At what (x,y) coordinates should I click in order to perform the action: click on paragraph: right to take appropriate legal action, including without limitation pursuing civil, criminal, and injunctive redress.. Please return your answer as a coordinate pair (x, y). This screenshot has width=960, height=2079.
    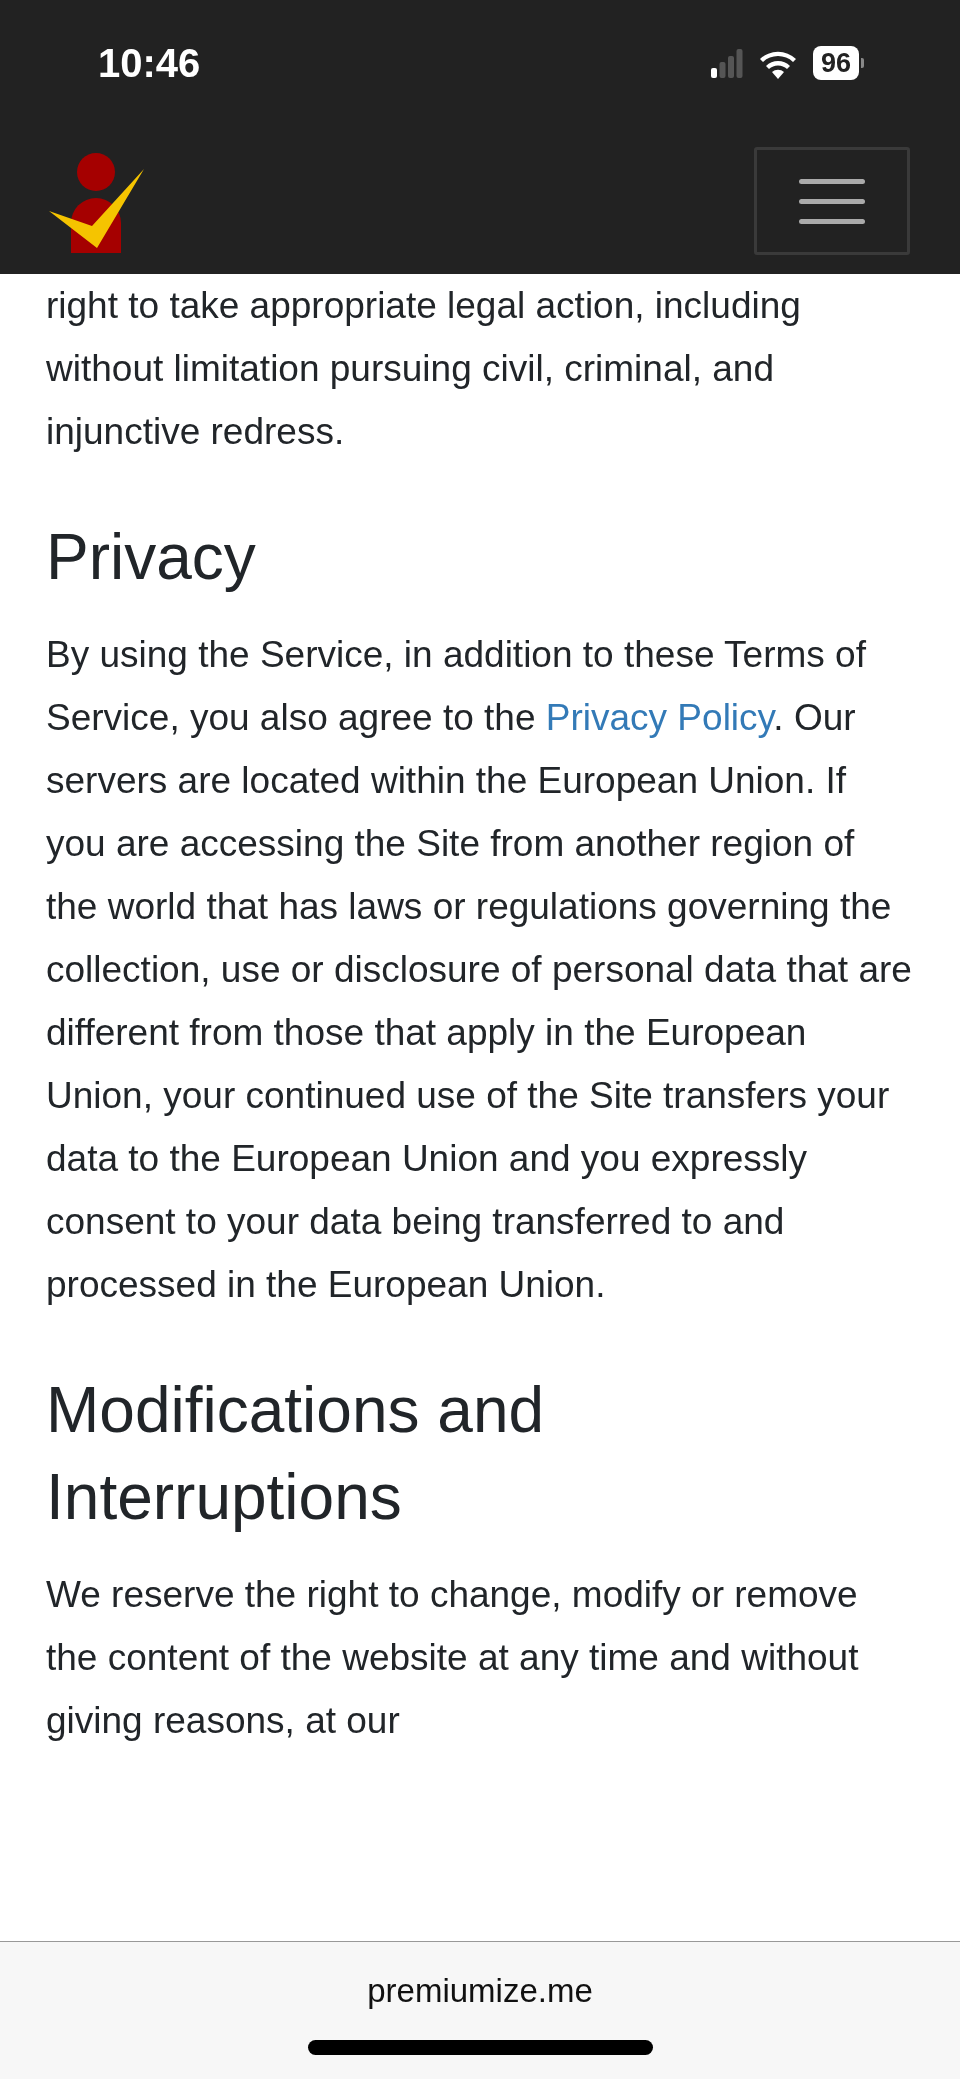
    Looking at the image, I should click on (424, 369).